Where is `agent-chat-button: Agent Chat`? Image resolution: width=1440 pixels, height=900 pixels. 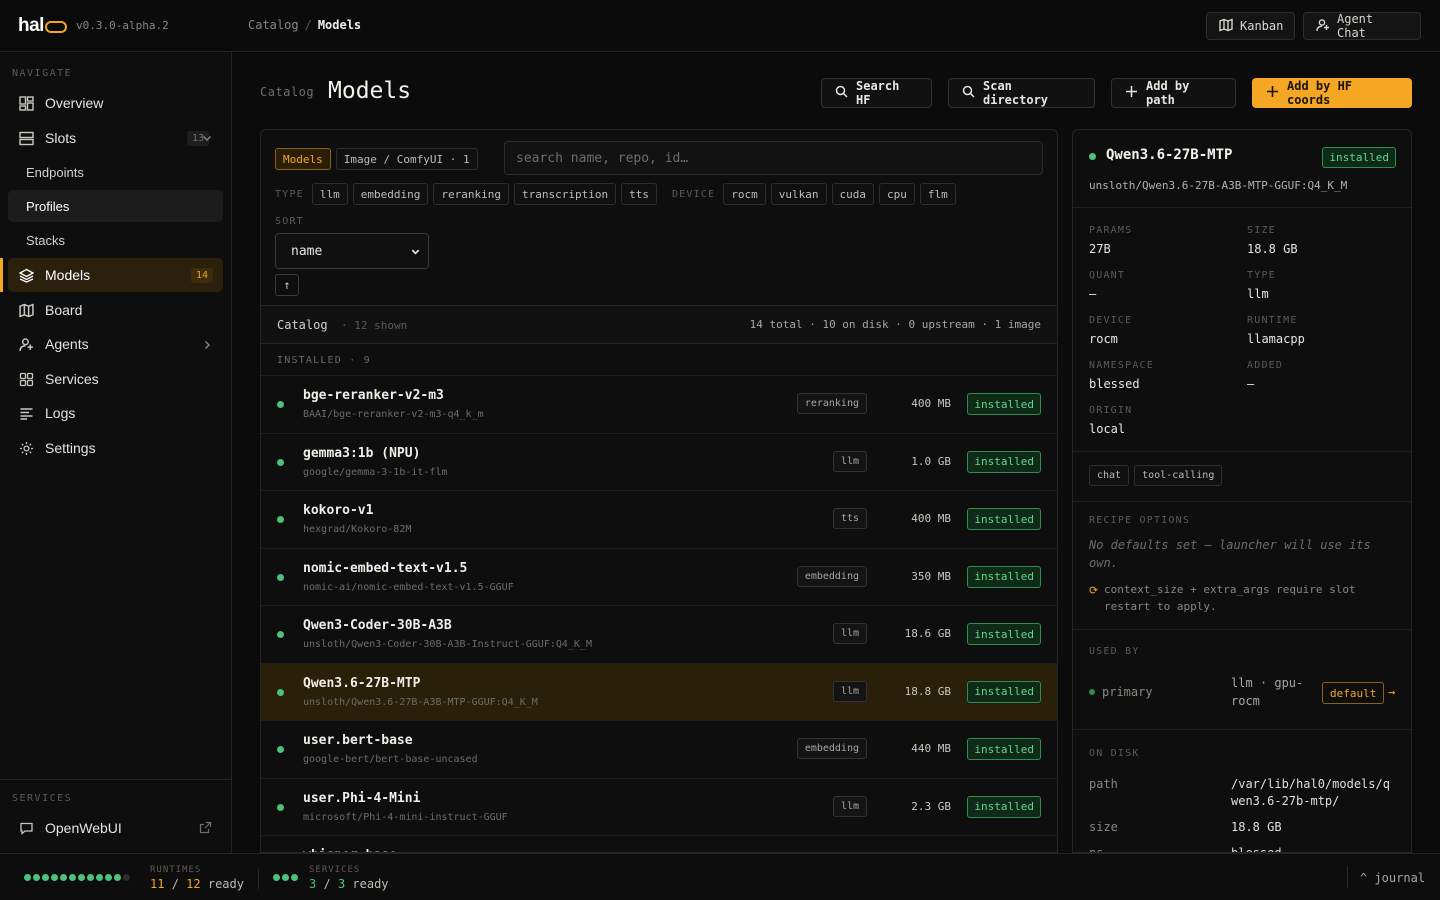
agent-chat-button: Agent Chat is located at coordinates (1362, 26).